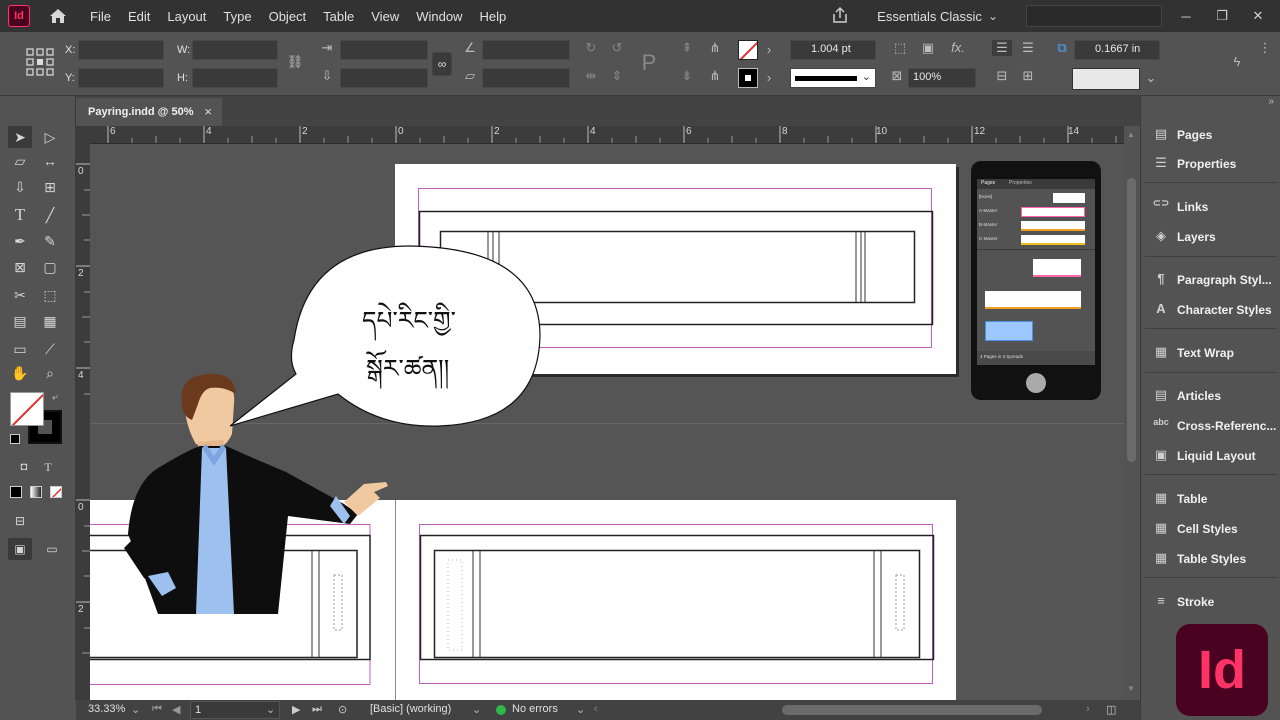  What do you see at coordinates (715, 48) in the screenshot?
I see `select-previous-icon: ⋔` at bounding box center [715, 48].